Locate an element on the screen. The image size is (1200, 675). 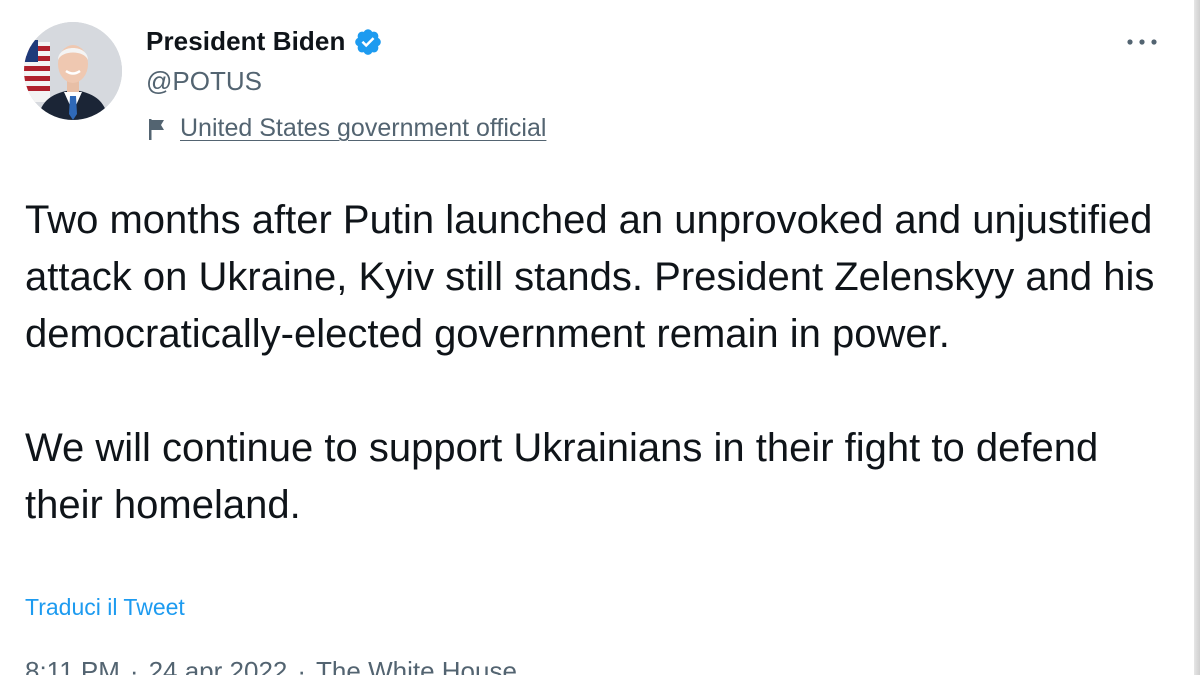
government-label: United States government official is located at coordinates (346, 128).